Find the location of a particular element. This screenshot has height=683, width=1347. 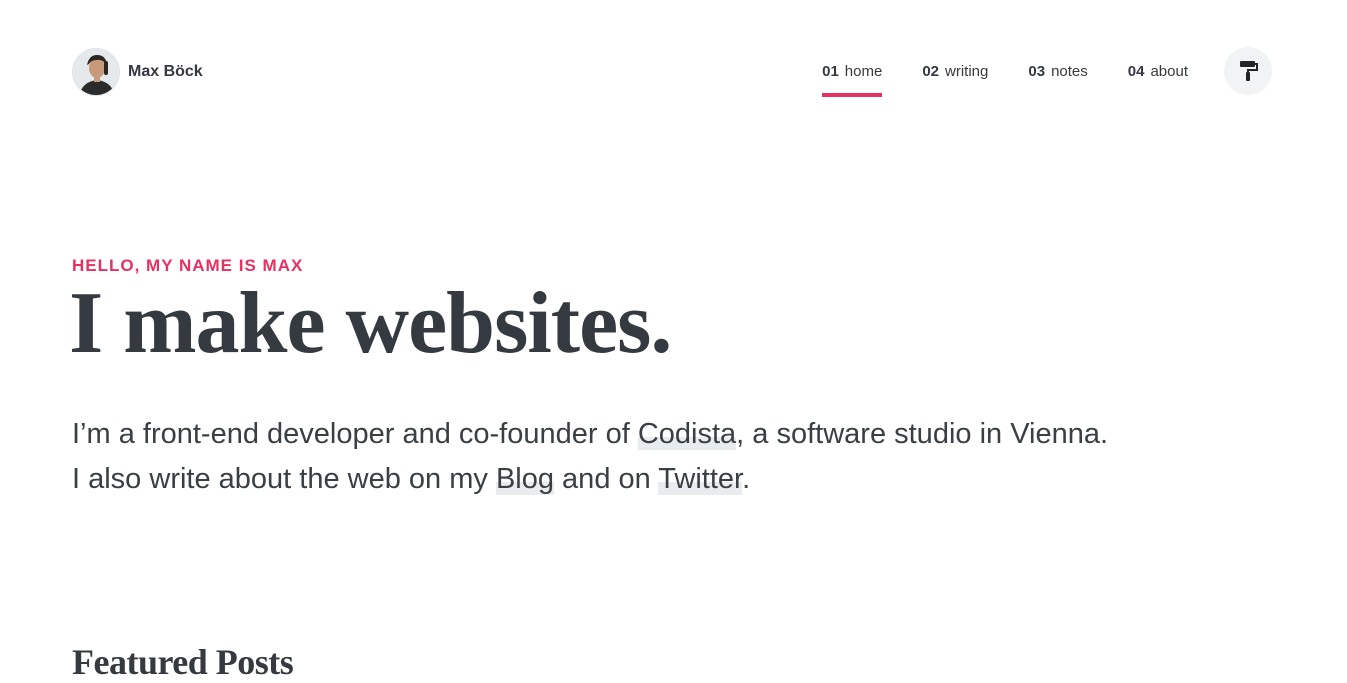

theme-switcher-button is located at coordinates (1248, 71).